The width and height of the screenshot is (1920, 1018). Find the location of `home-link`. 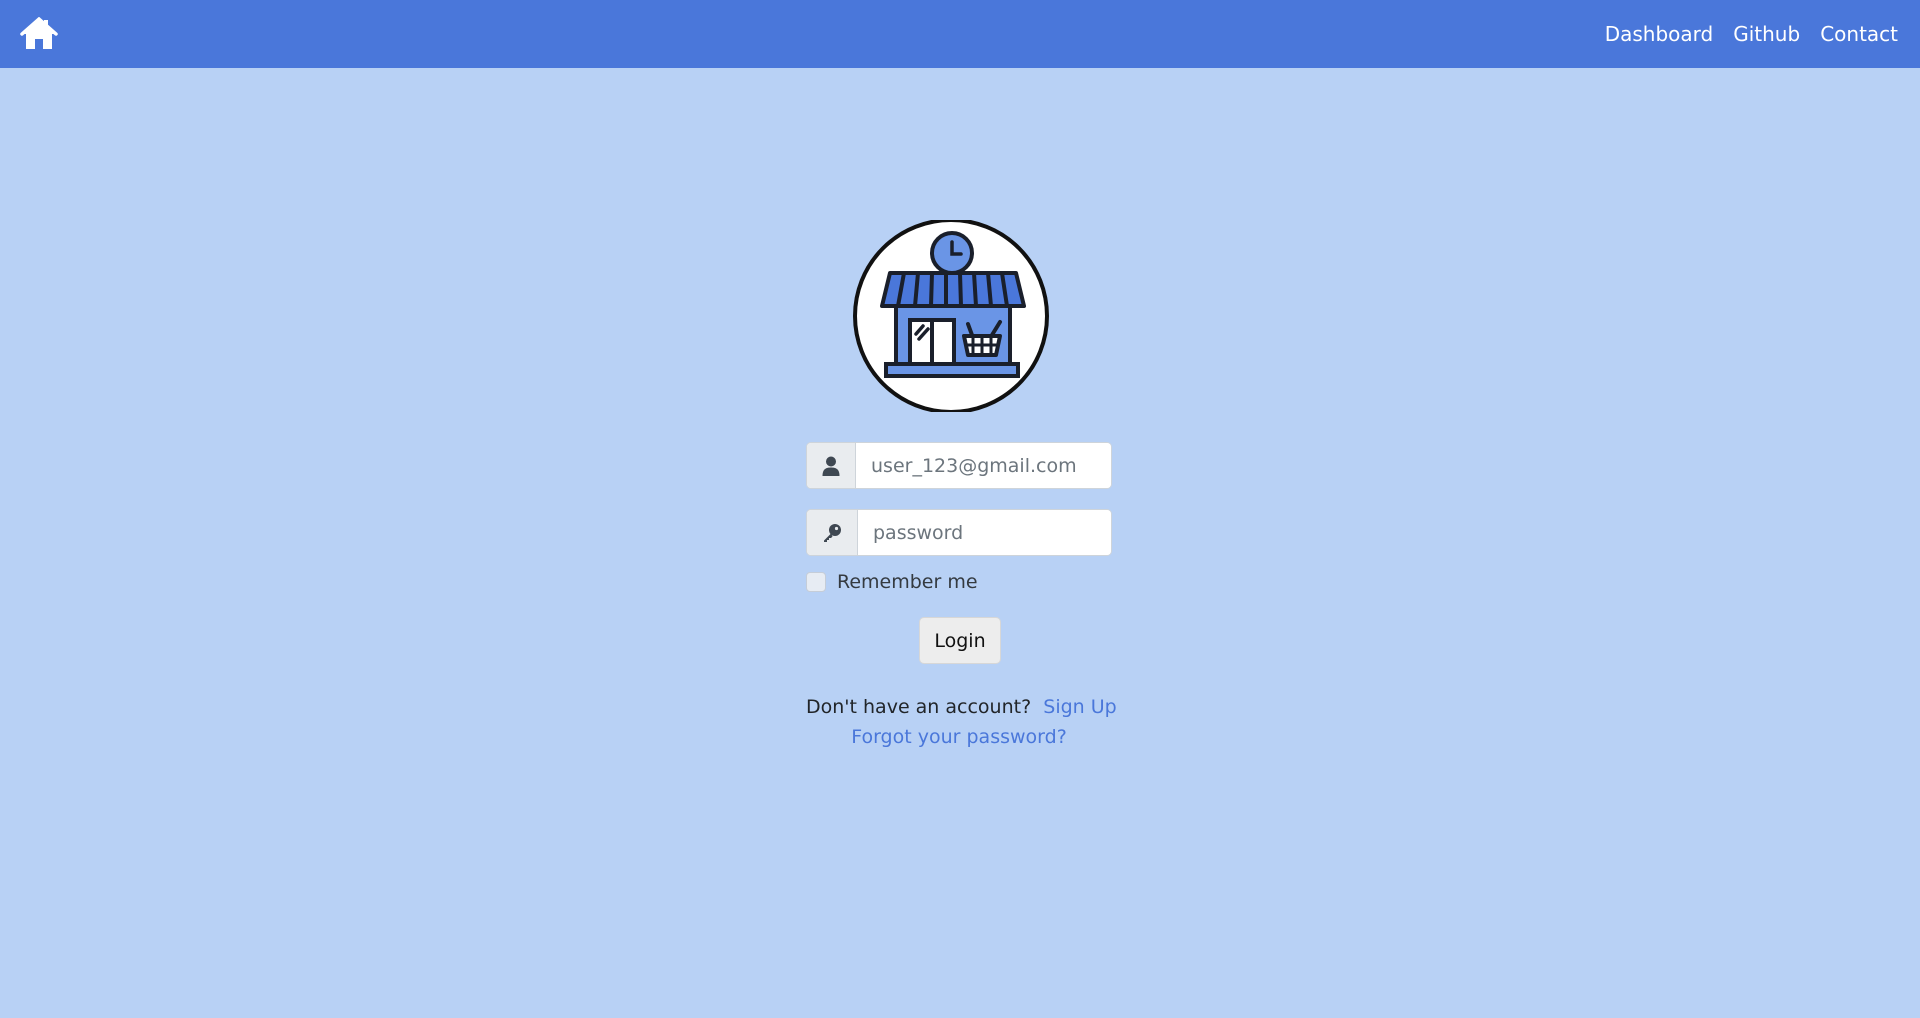

home-link is located at coordinates (39, 34).